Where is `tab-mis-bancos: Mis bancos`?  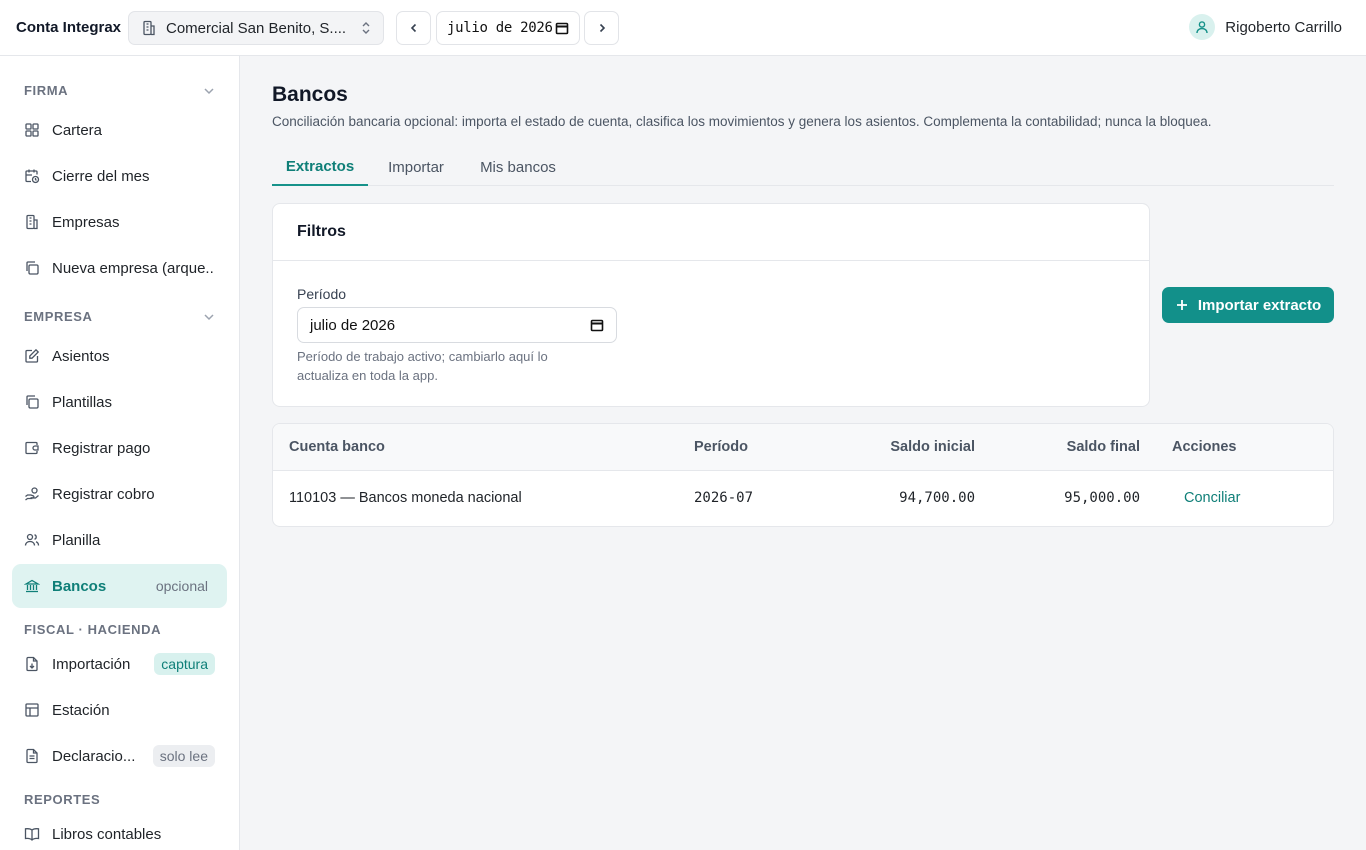
tab-mis-bancos: Mis bancos is located at coordinates (518, 167).